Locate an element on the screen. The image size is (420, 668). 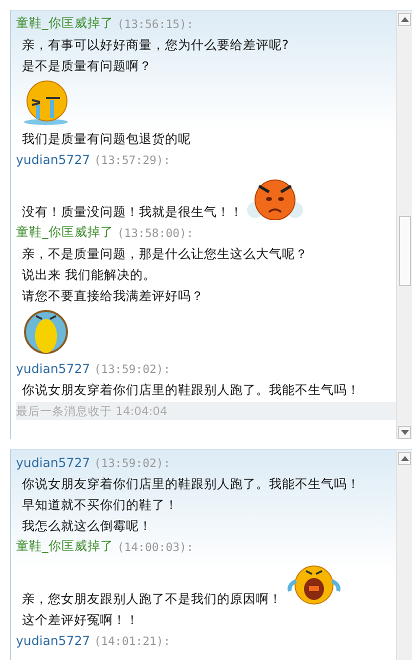
message-text: 请您不要直接给我满差评好吗？ is located at coordinates (113, 296).